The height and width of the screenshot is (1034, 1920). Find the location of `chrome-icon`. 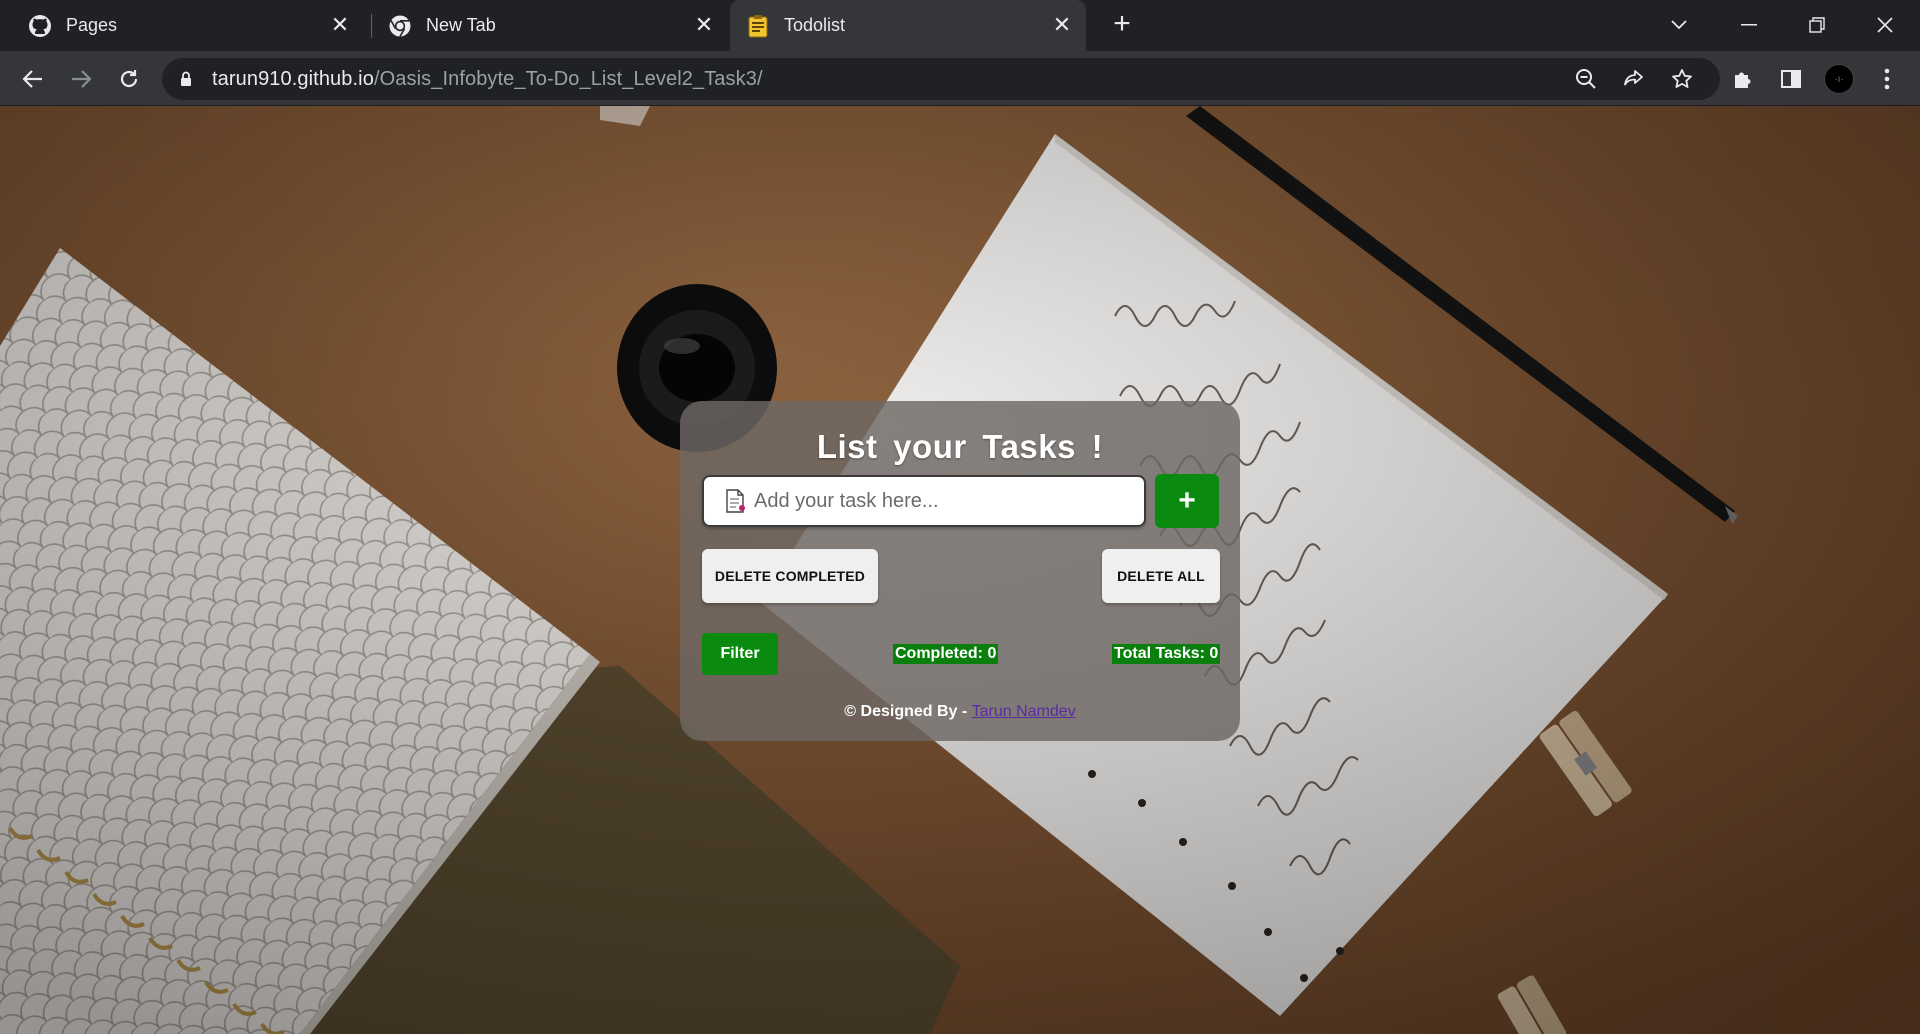

chrome-icon is located at coordinates (400, 26).